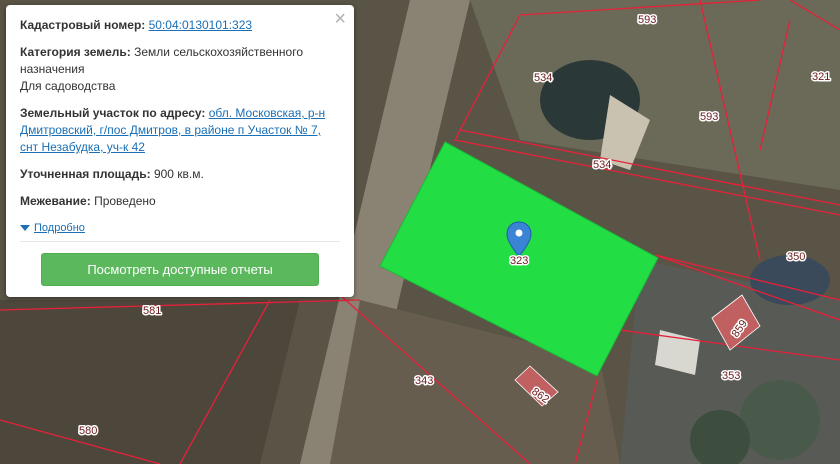 This screenshot has width=840, height=464. I want to click on survey-value: Проведено, so click(125, 201).